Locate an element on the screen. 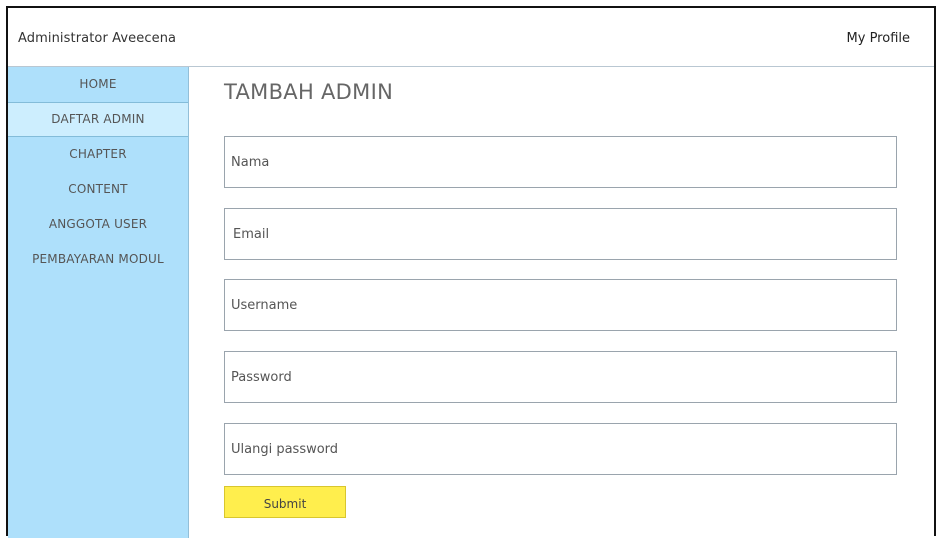 This screenshot has width=942, height=538. sidebar-item-content: CONTENT is located at coordinates (98, 189).